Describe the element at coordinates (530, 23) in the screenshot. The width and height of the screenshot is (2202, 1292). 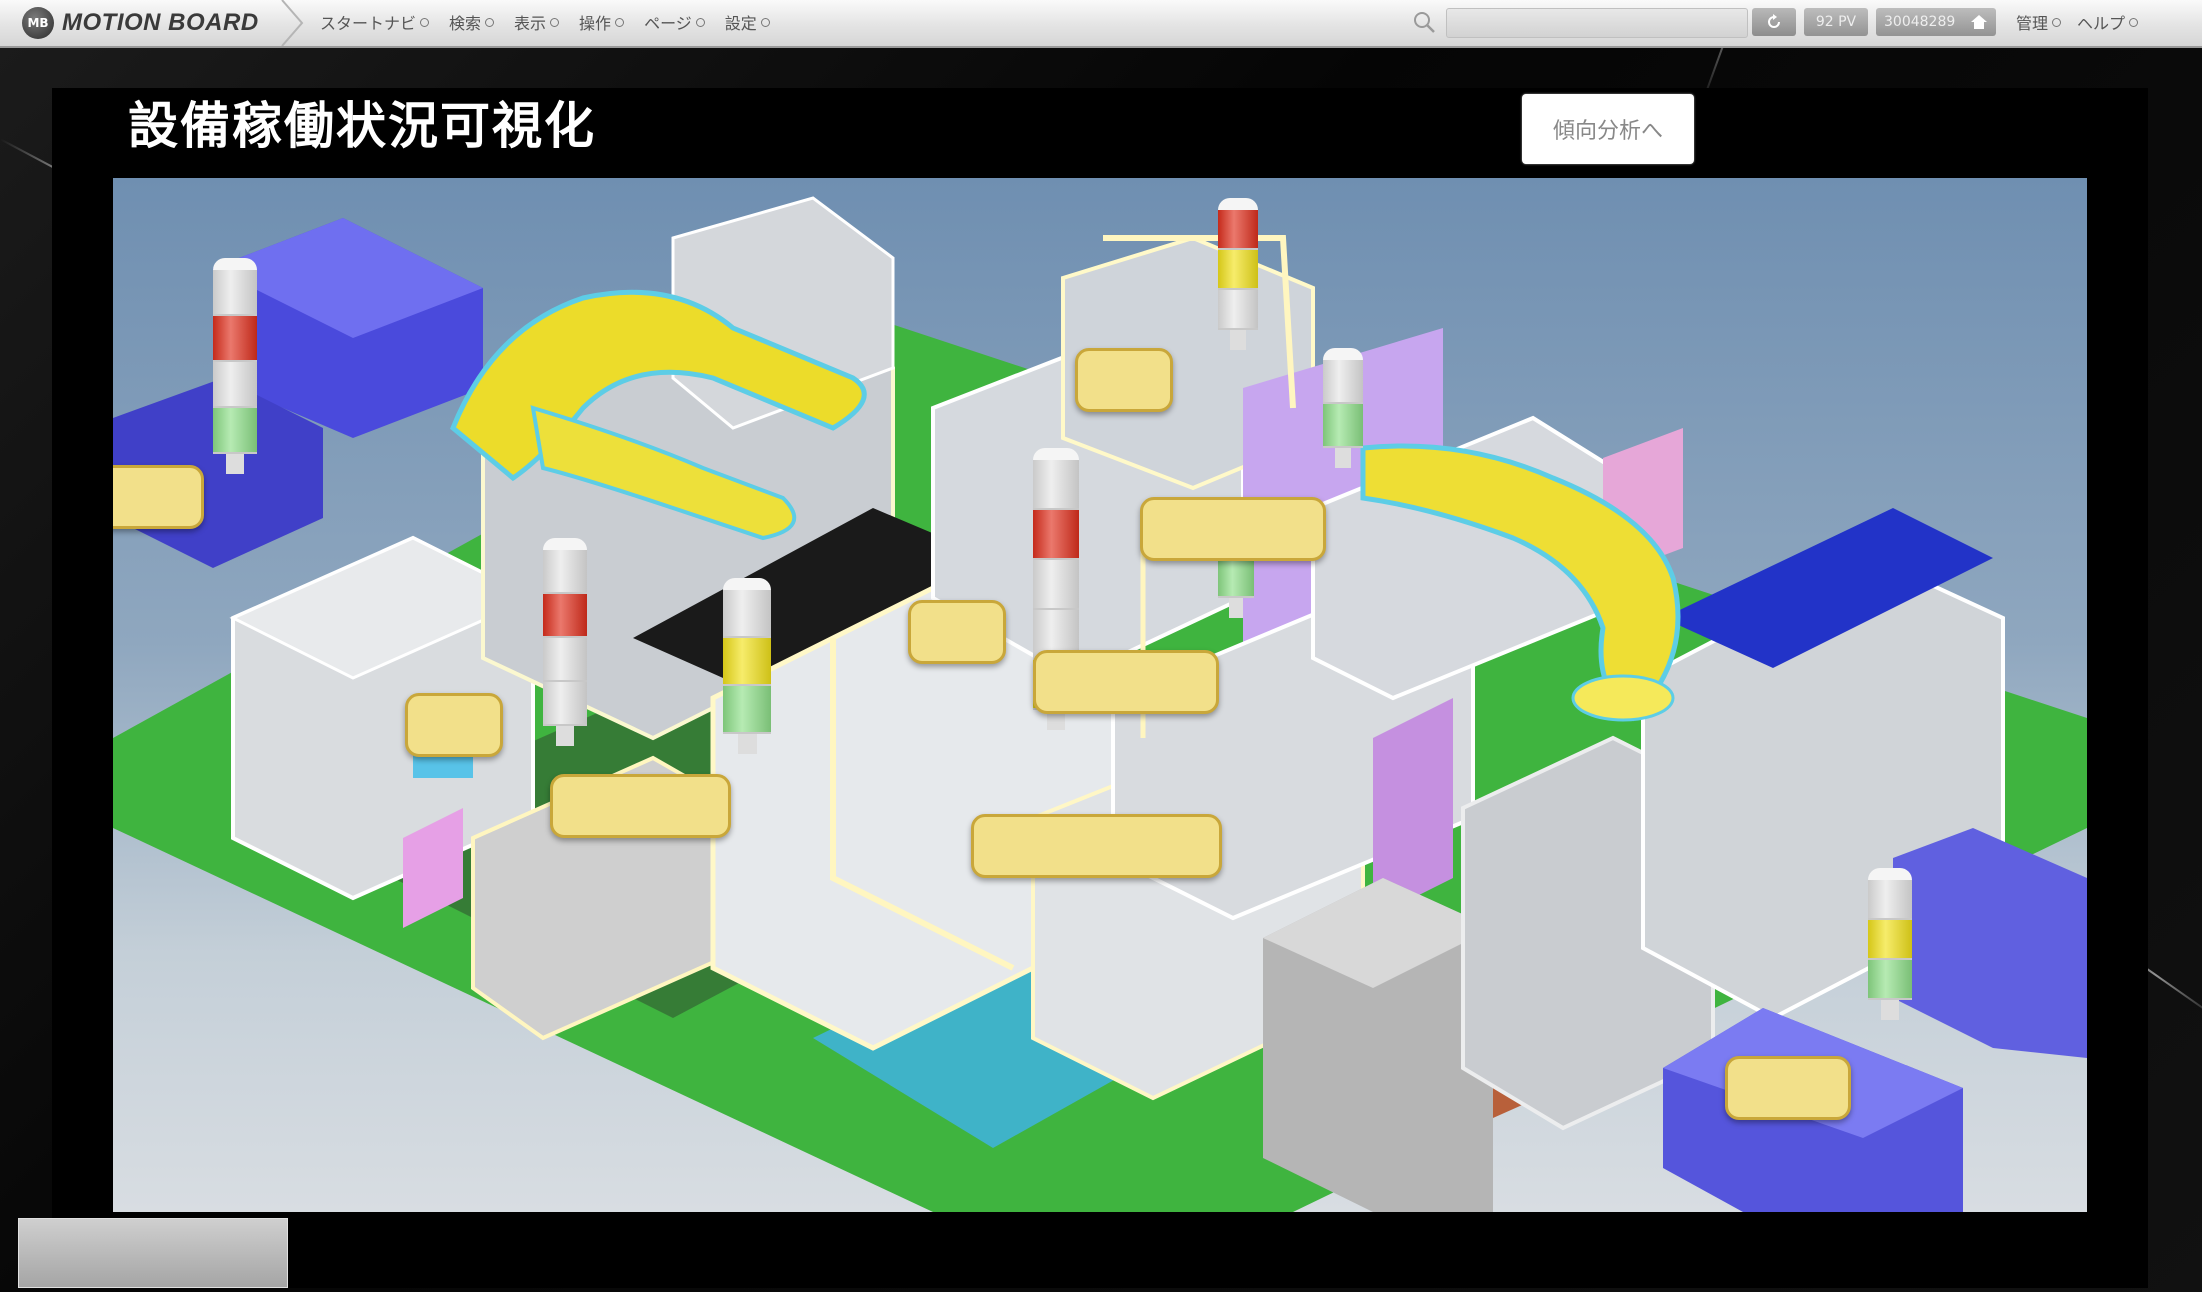
I see `menu-label: 表示` at that location.